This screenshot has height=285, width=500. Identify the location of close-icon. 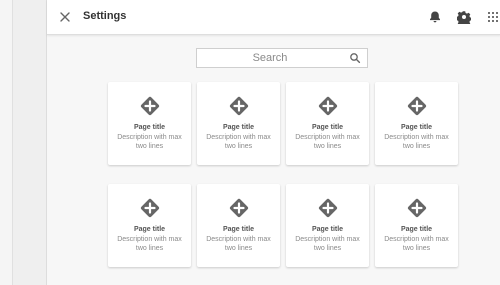
(65, 17).